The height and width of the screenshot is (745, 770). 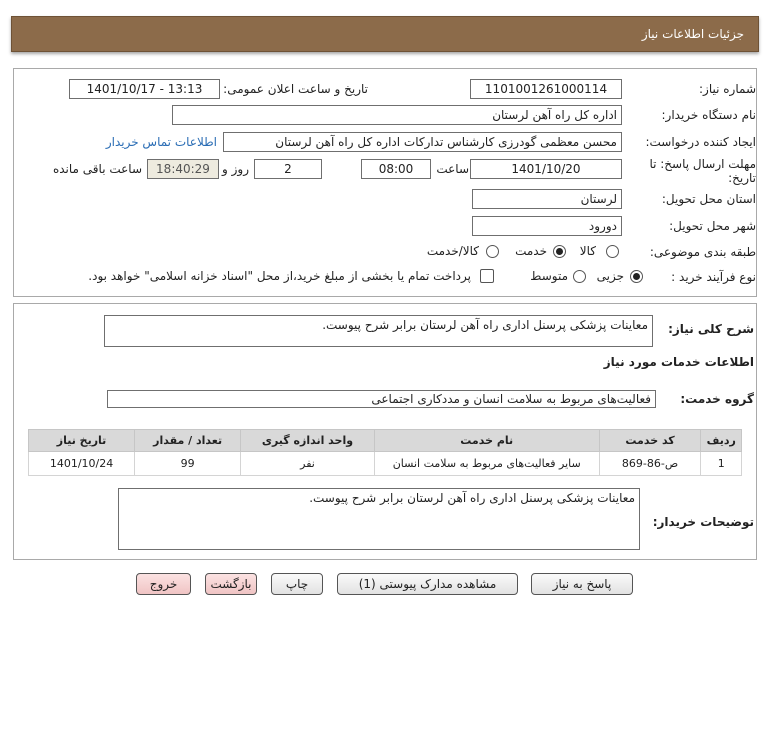 I want to click on category-label: طبقه بندی موضوعی:, so click(x=702, y=252).